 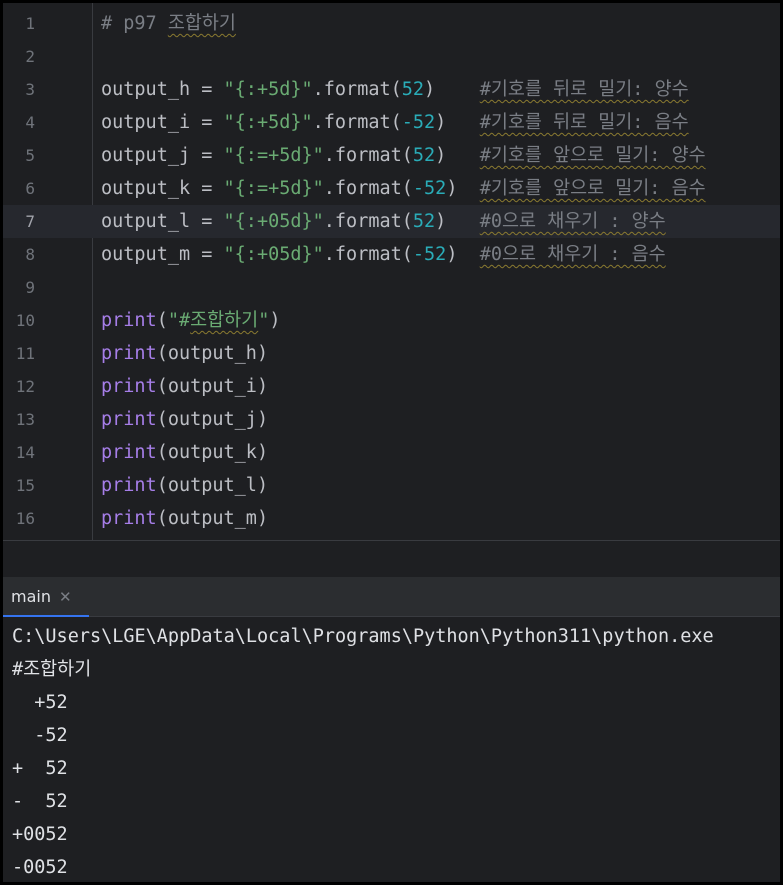 I want to click on console-line: #조합하기, so click(x=52, y=669).